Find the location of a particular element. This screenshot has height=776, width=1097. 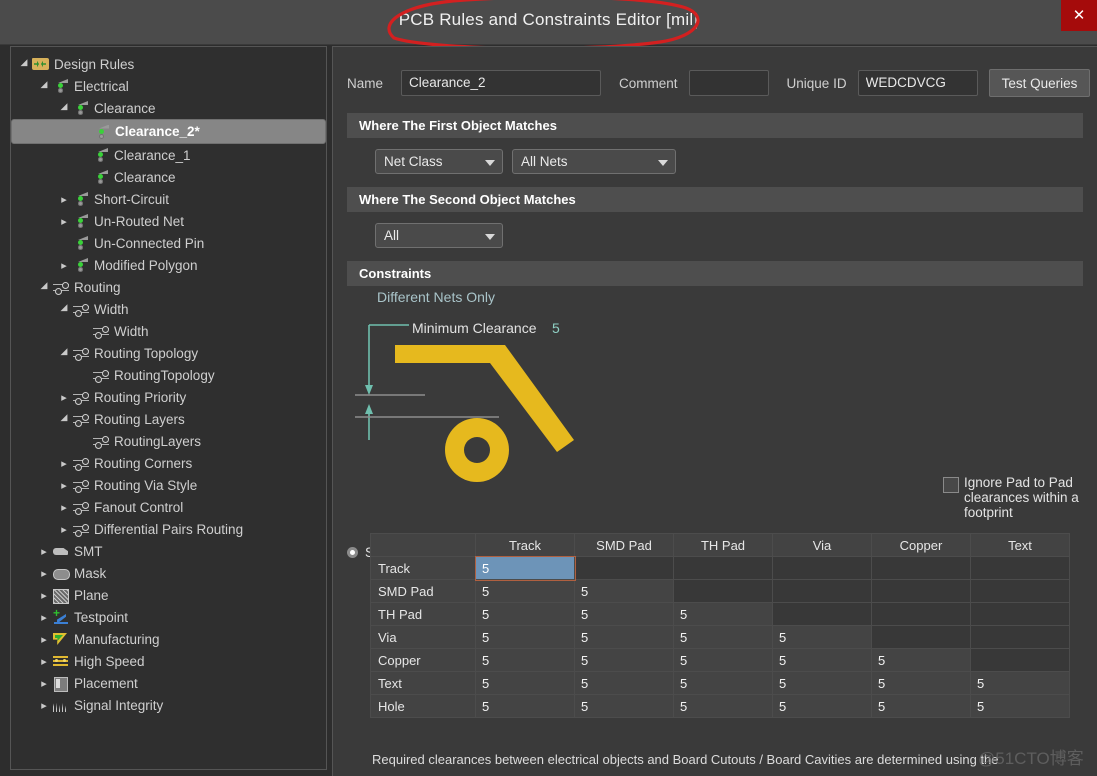

first-object-scope-select: Net Class is located at coordinates (439, 161).